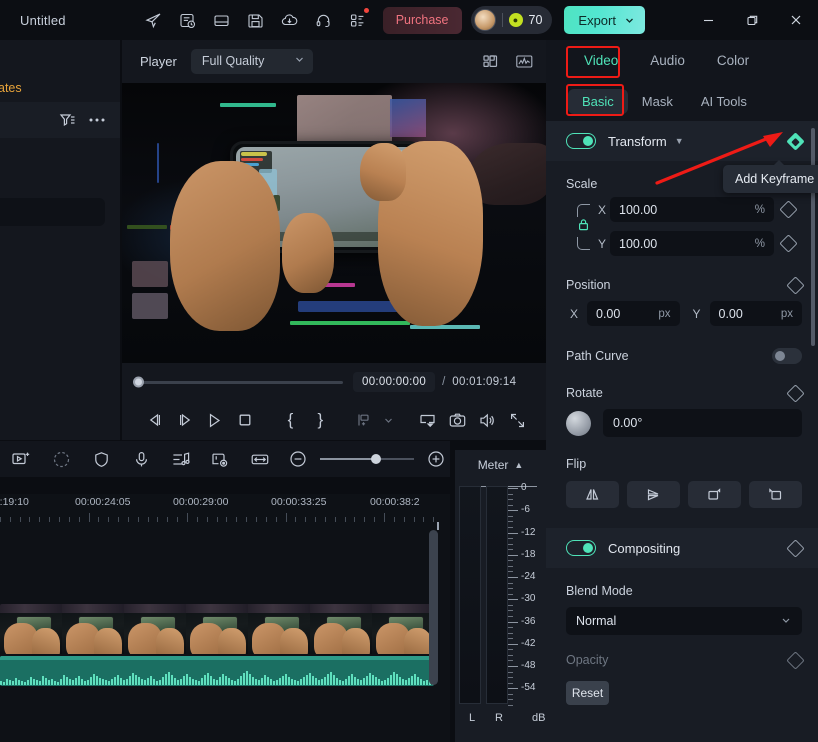 This screenshot has height=742, width=818. Describe the element at coordinates (795, 285) in the screenshot. I see `position-keyframe-icon` at that location.